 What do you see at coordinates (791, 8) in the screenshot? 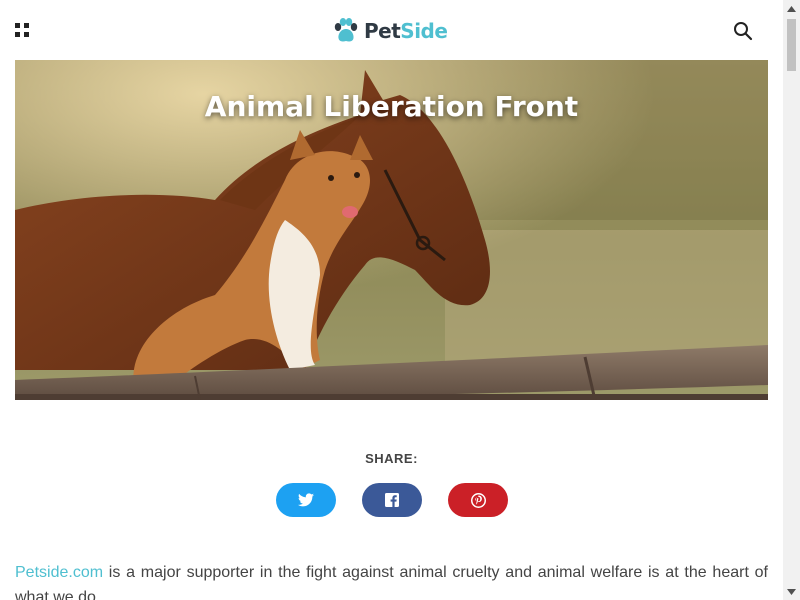
I see `scroll-up-arrow-icon` at bounding box center [791, 8].